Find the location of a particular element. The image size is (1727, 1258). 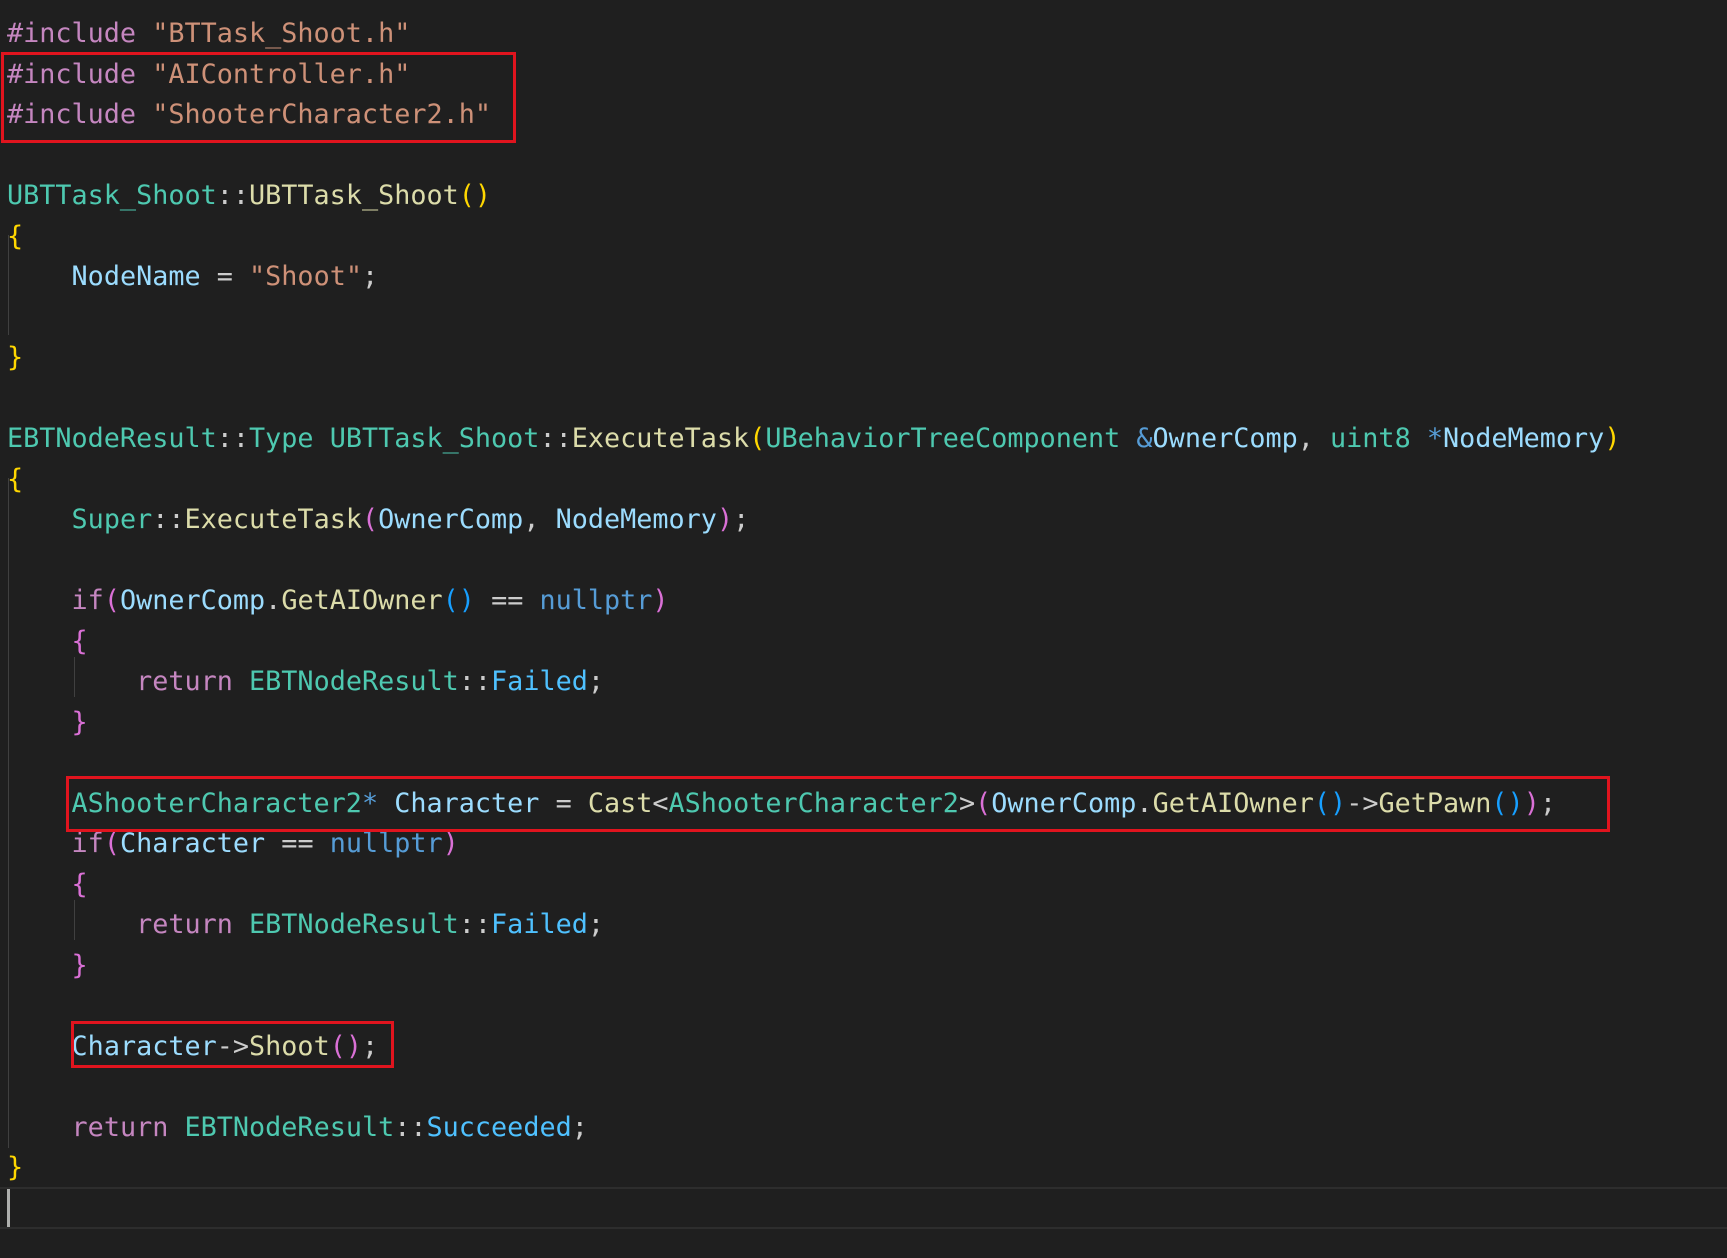

code-token: "Shoot" is located at coordinates (305, 276).